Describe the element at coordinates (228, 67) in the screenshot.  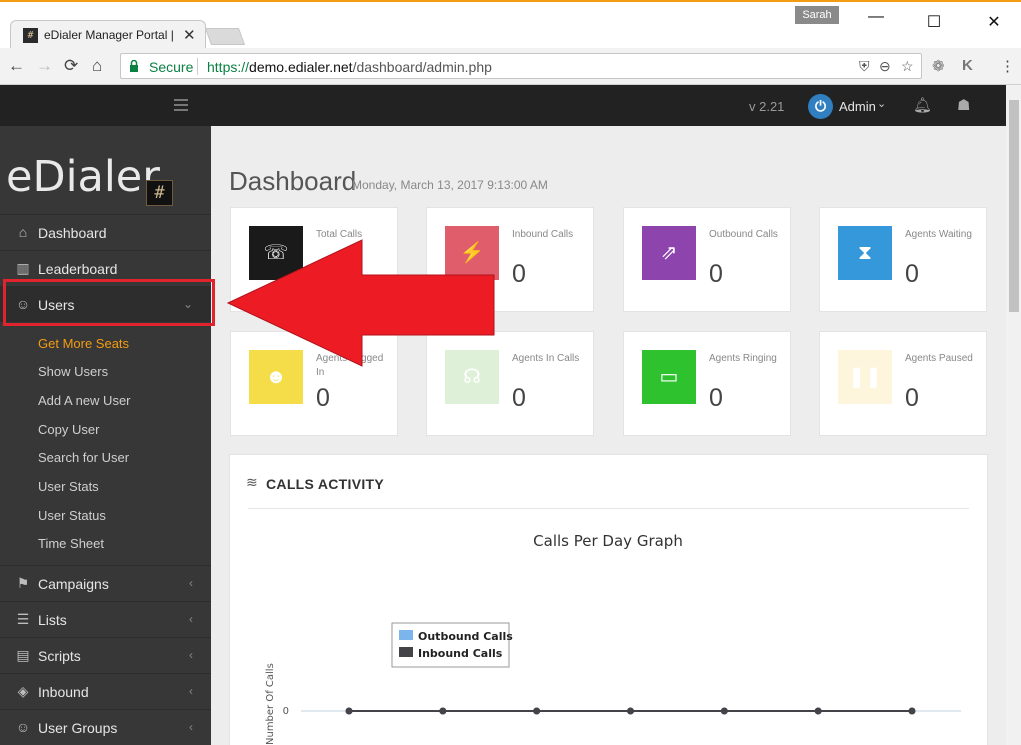
I see `url-scheme: https://` at that location.